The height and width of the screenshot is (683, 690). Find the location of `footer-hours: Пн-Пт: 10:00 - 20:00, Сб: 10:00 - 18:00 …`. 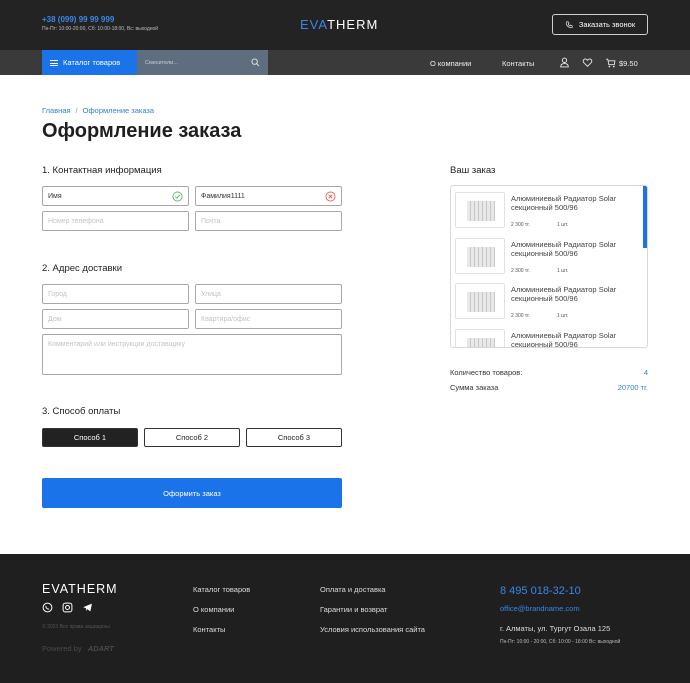

footer-hours: Пн-Пт: 10:00 - 20:00, Сб: 10:00 - 18:00 … is located at coordinates (560, 642).